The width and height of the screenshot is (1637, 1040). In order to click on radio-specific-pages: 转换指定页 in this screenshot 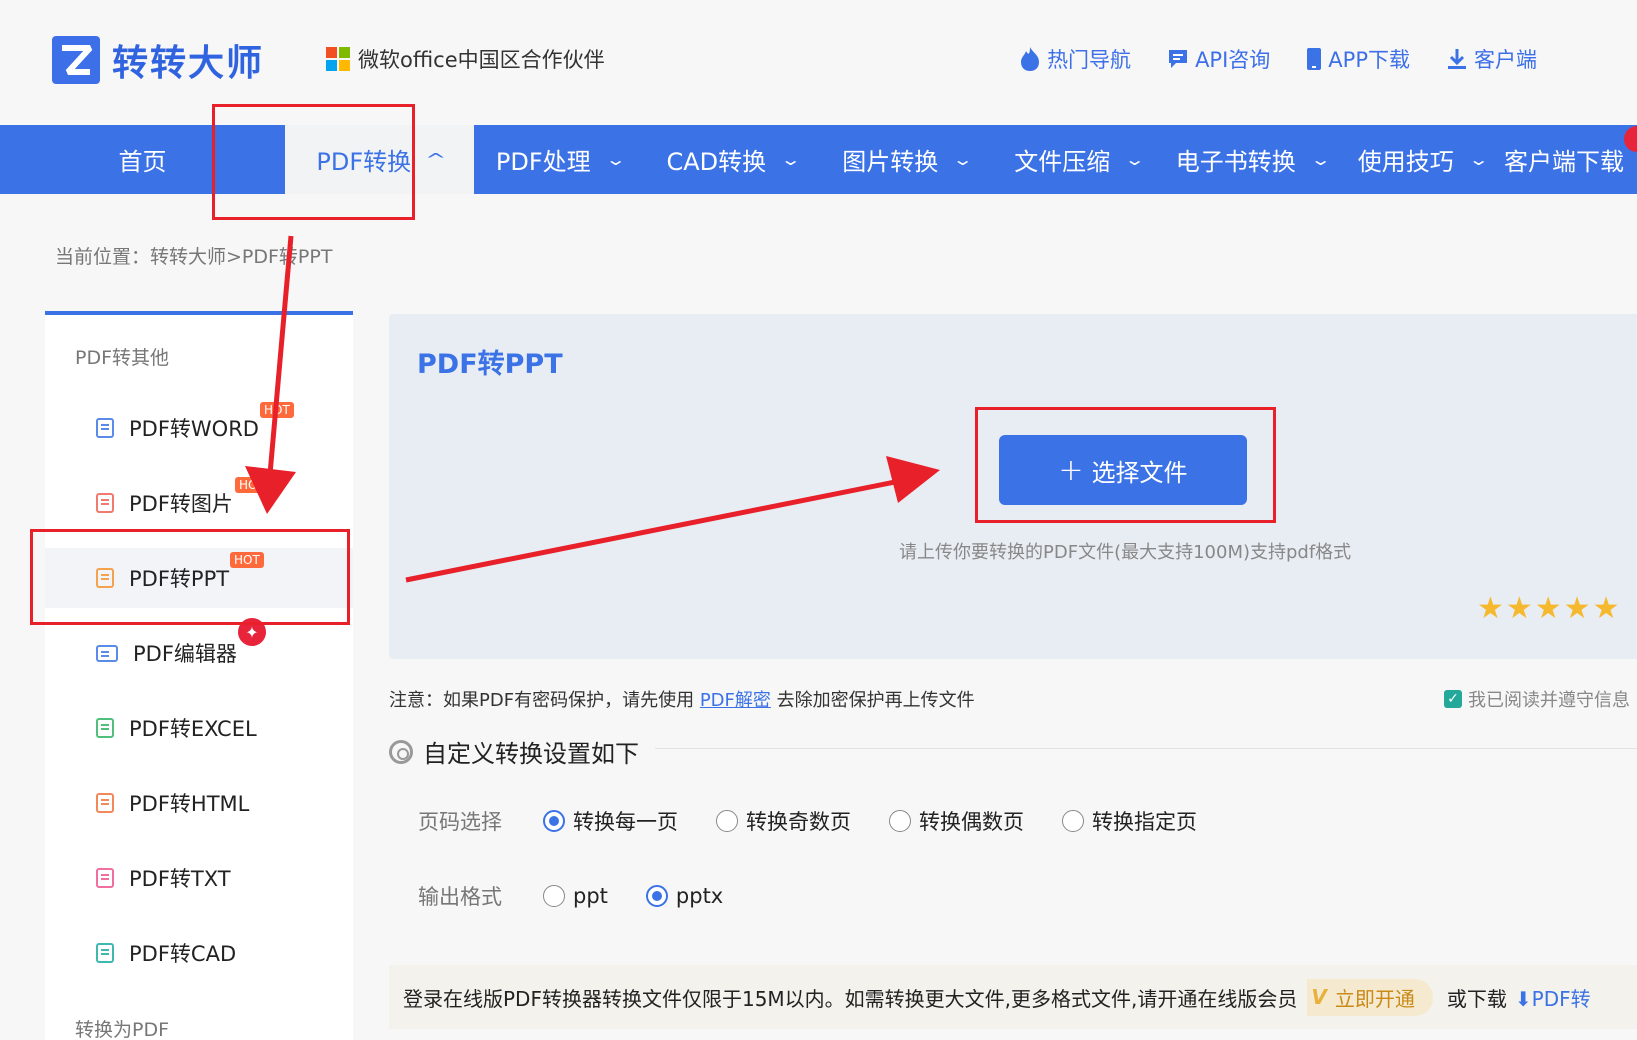, I will do `click(1129, 821)`.